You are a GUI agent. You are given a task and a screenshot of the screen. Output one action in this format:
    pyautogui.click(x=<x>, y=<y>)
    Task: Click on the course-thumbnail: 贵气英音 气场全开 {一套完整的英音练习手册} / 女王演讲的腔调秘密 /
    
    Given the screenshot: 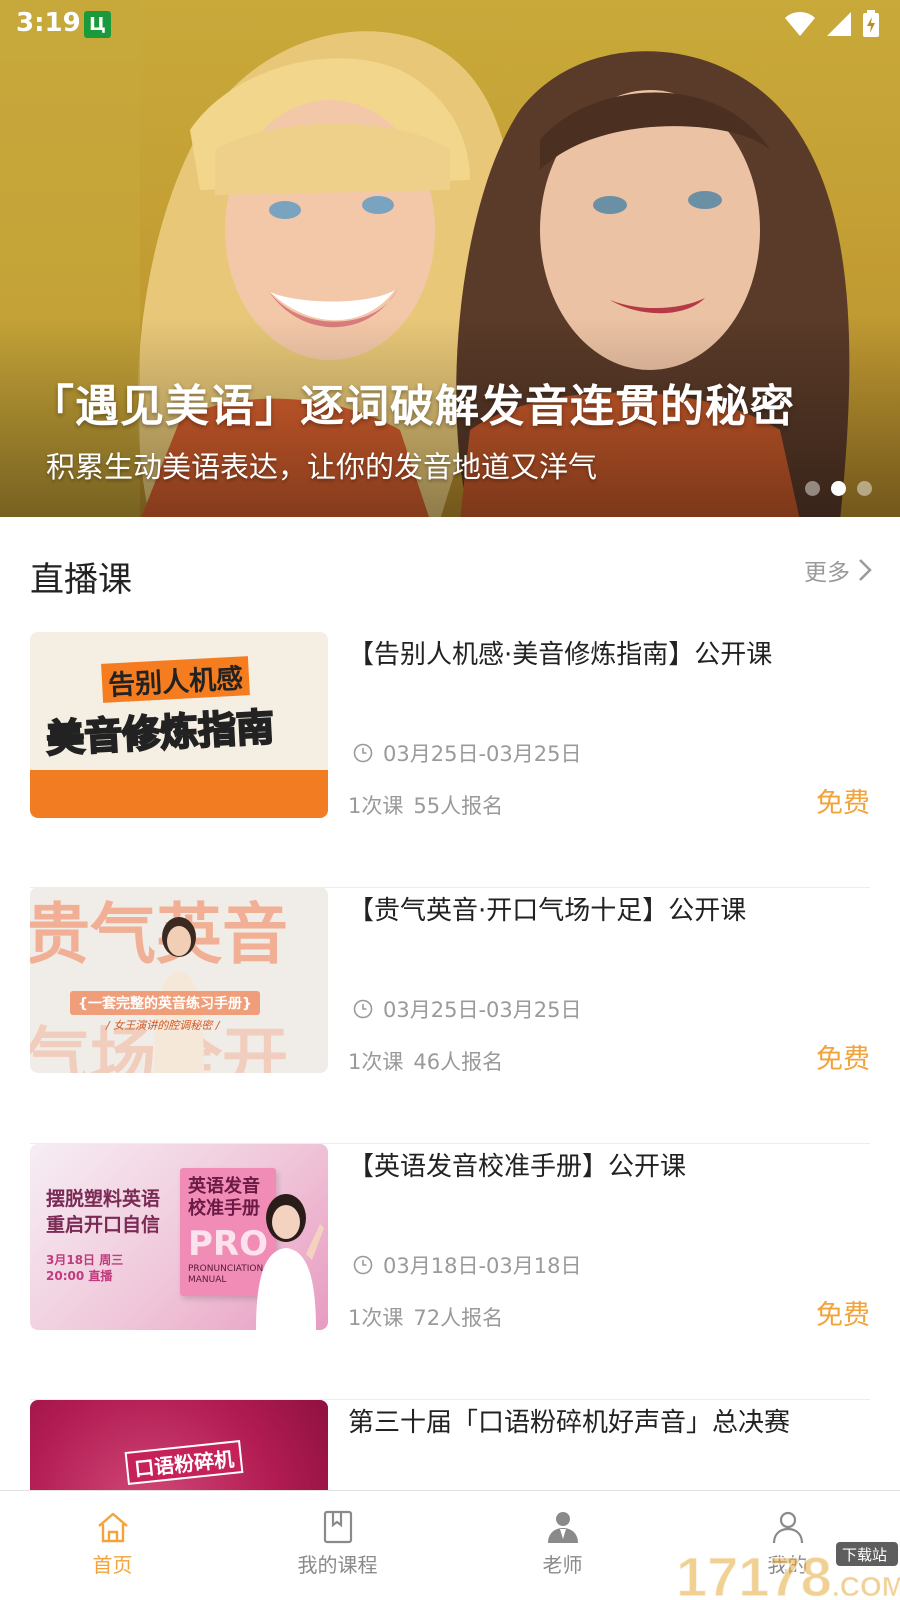 What is the action you would take?
    pyautogui.click(x=179, y=980)
    